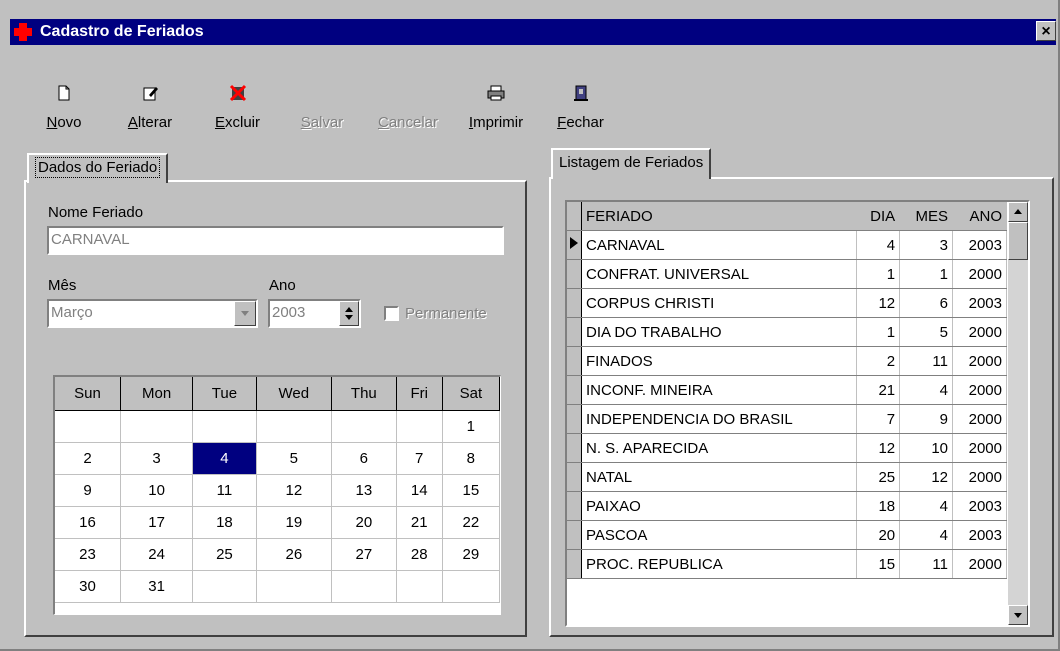  I want to click on calendar-day-cell: 26, so click(294, 554).